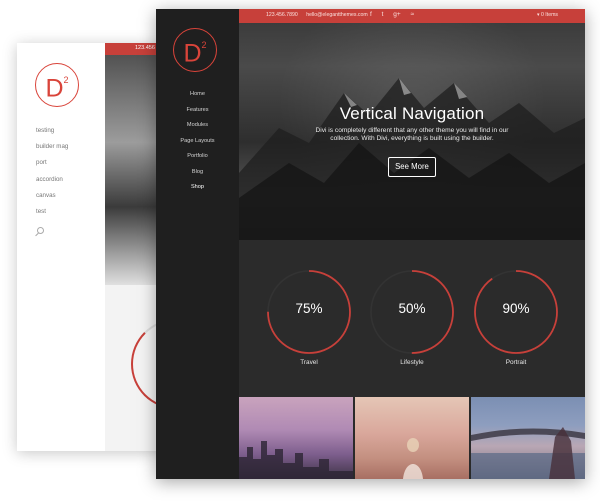  I want to click on stat-value: 75%, so click(309, 308).